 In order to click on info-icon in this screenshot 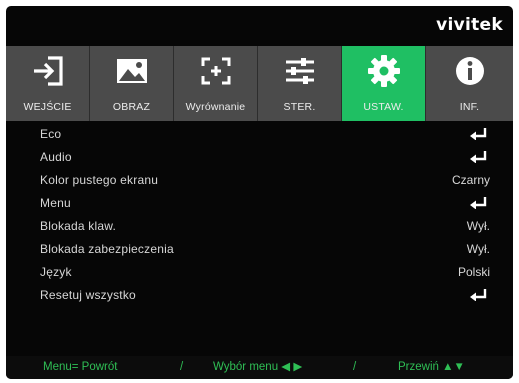, I will do `click(469, 71)`.